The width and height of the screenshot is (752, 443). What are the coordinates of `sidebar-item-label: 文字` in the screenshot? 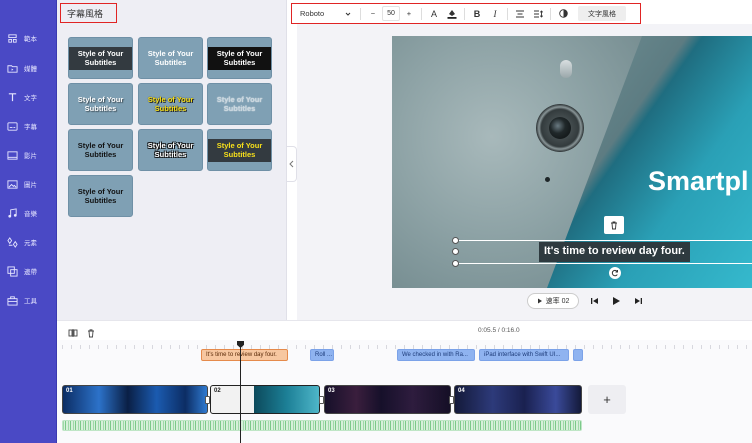 It's located at (30, 98).